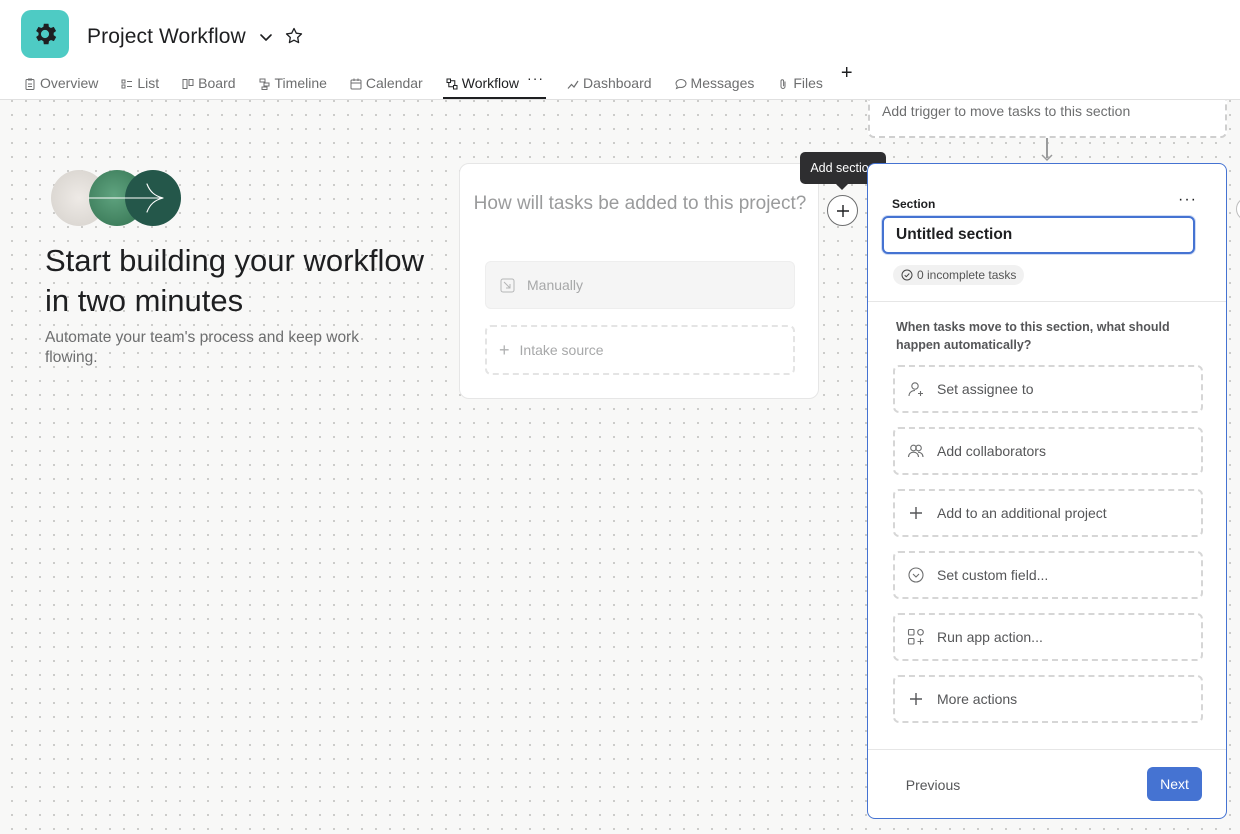  Describe the element at coordinates (294, 36) in the screenshot. I see `star-icon` at that location.